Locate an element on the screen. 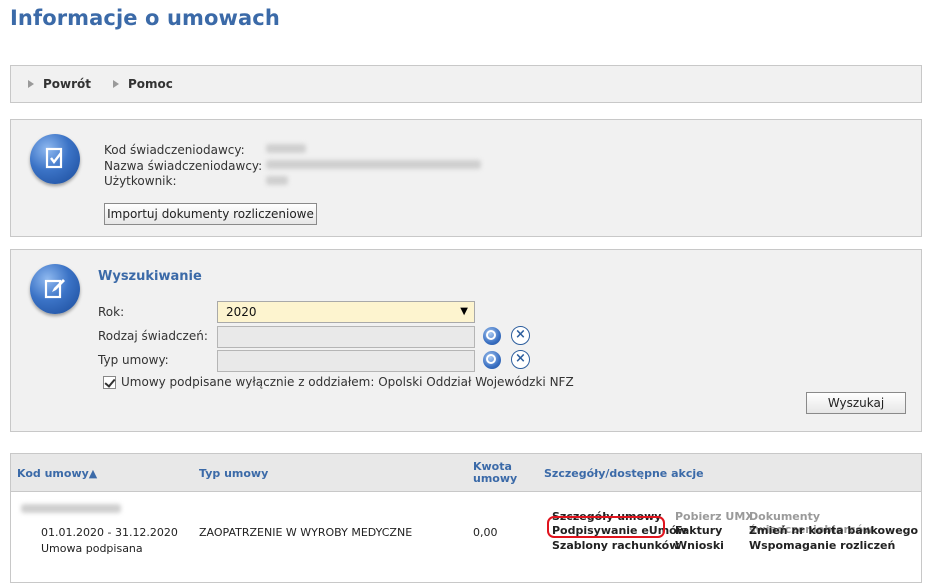 The width and height of the screenshot is (932, 583). search-title: Wyszukiwanie is located at coordinates (150, 276).